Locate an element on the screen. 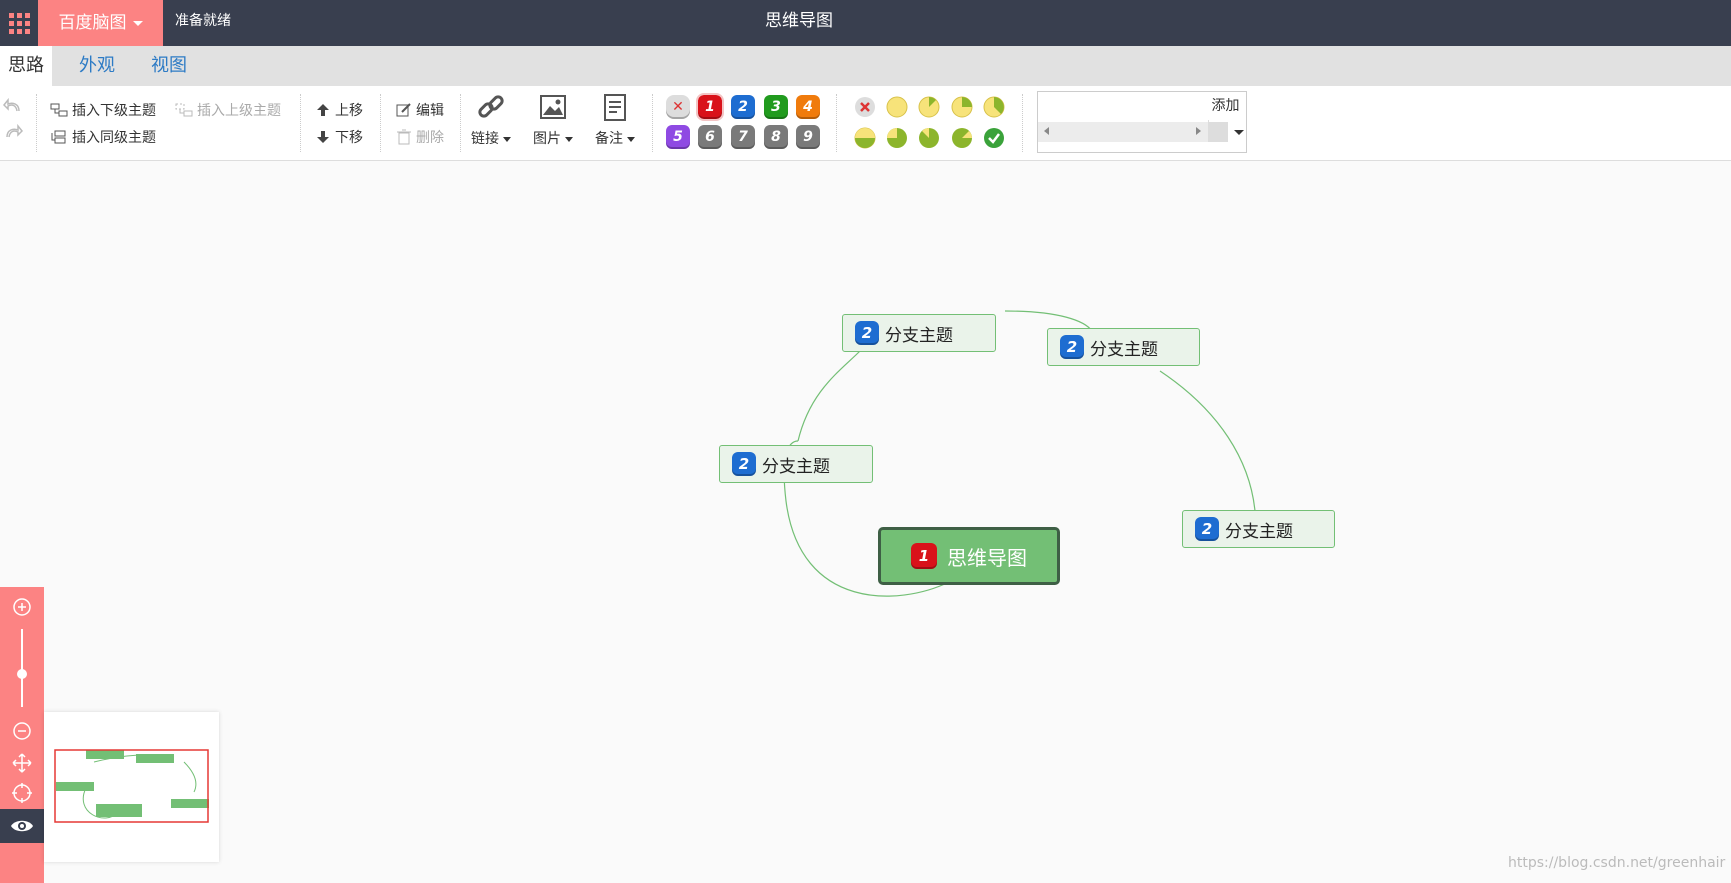 Image resolution: width=1731 pixels, height=883 pixels. resource-scrollbar is located at coordinates (1133, 132).